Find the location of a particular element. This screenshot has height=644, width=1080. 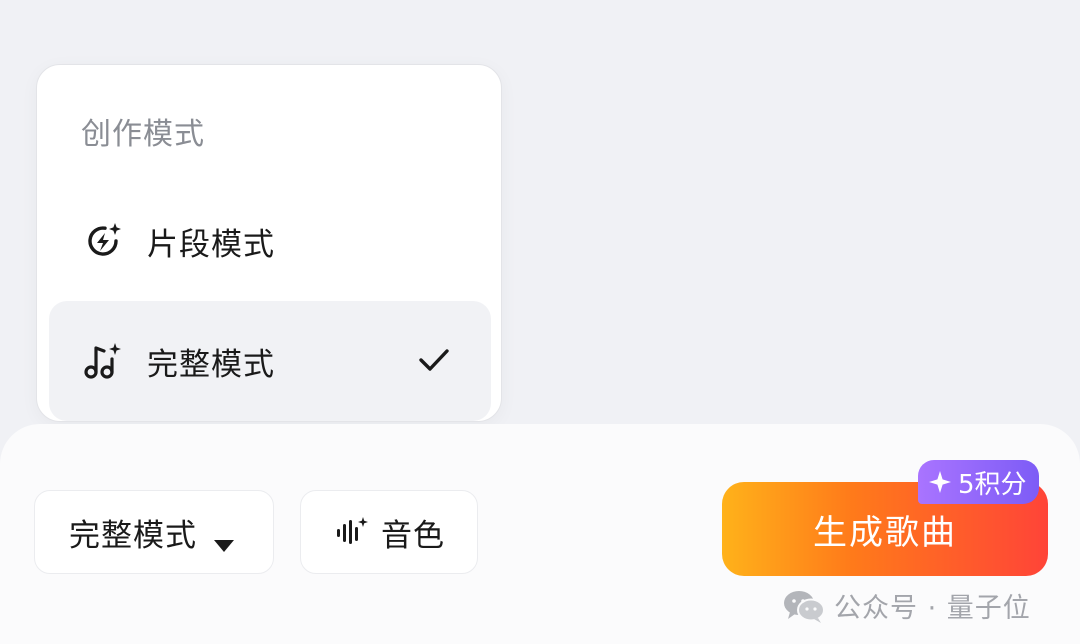

lightning-sparkle-icon is located at coordinates (103, 241).